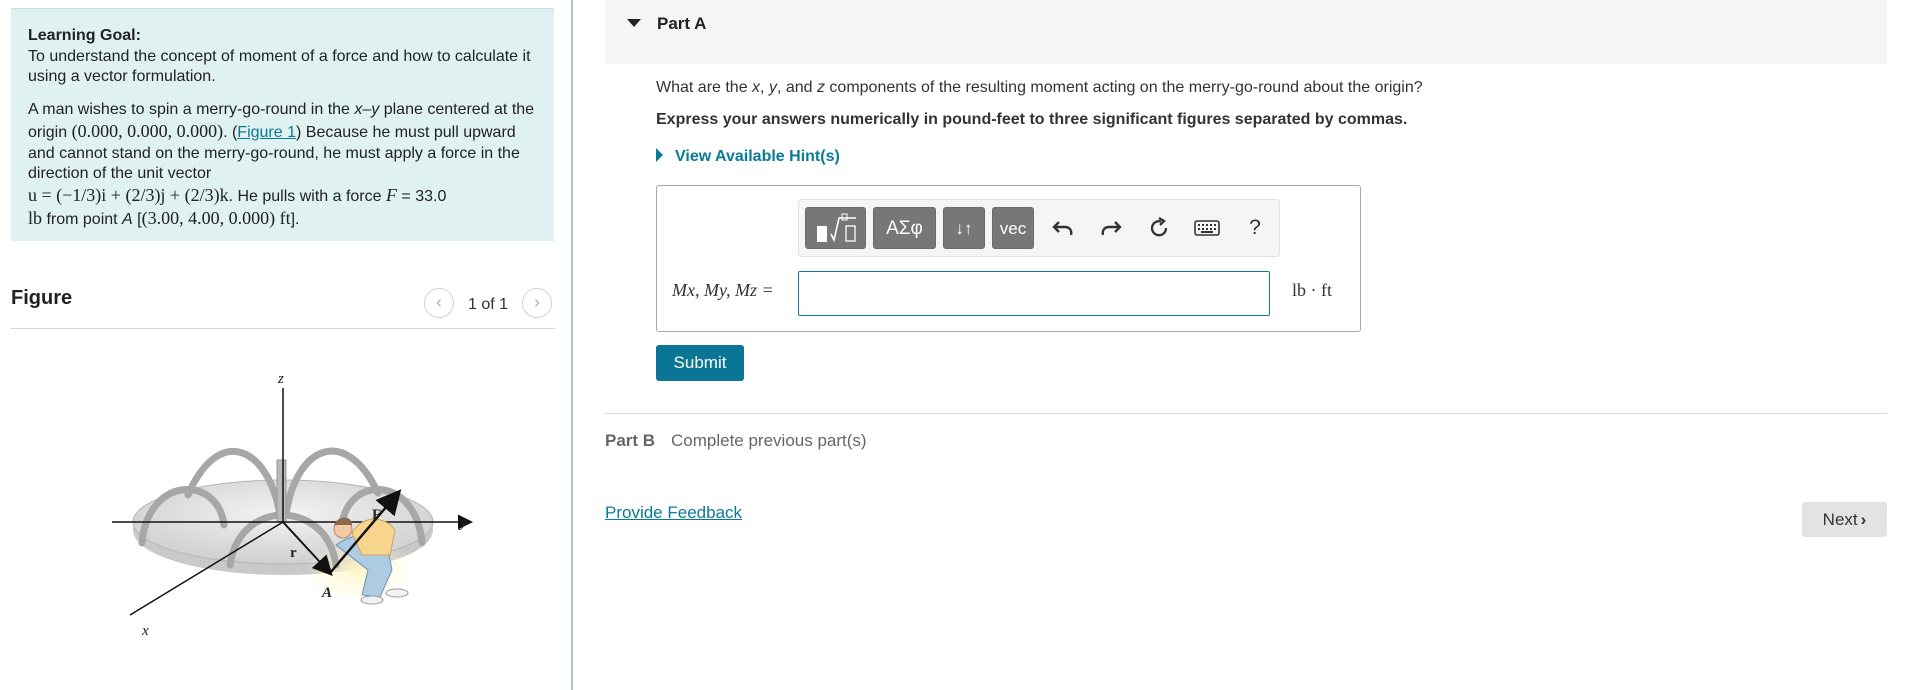 The height and width of the screenshot is (690, 1912). Describe the element at coordinates (1255, 228) in the screenshot. I see `help-button: ?` at that location.